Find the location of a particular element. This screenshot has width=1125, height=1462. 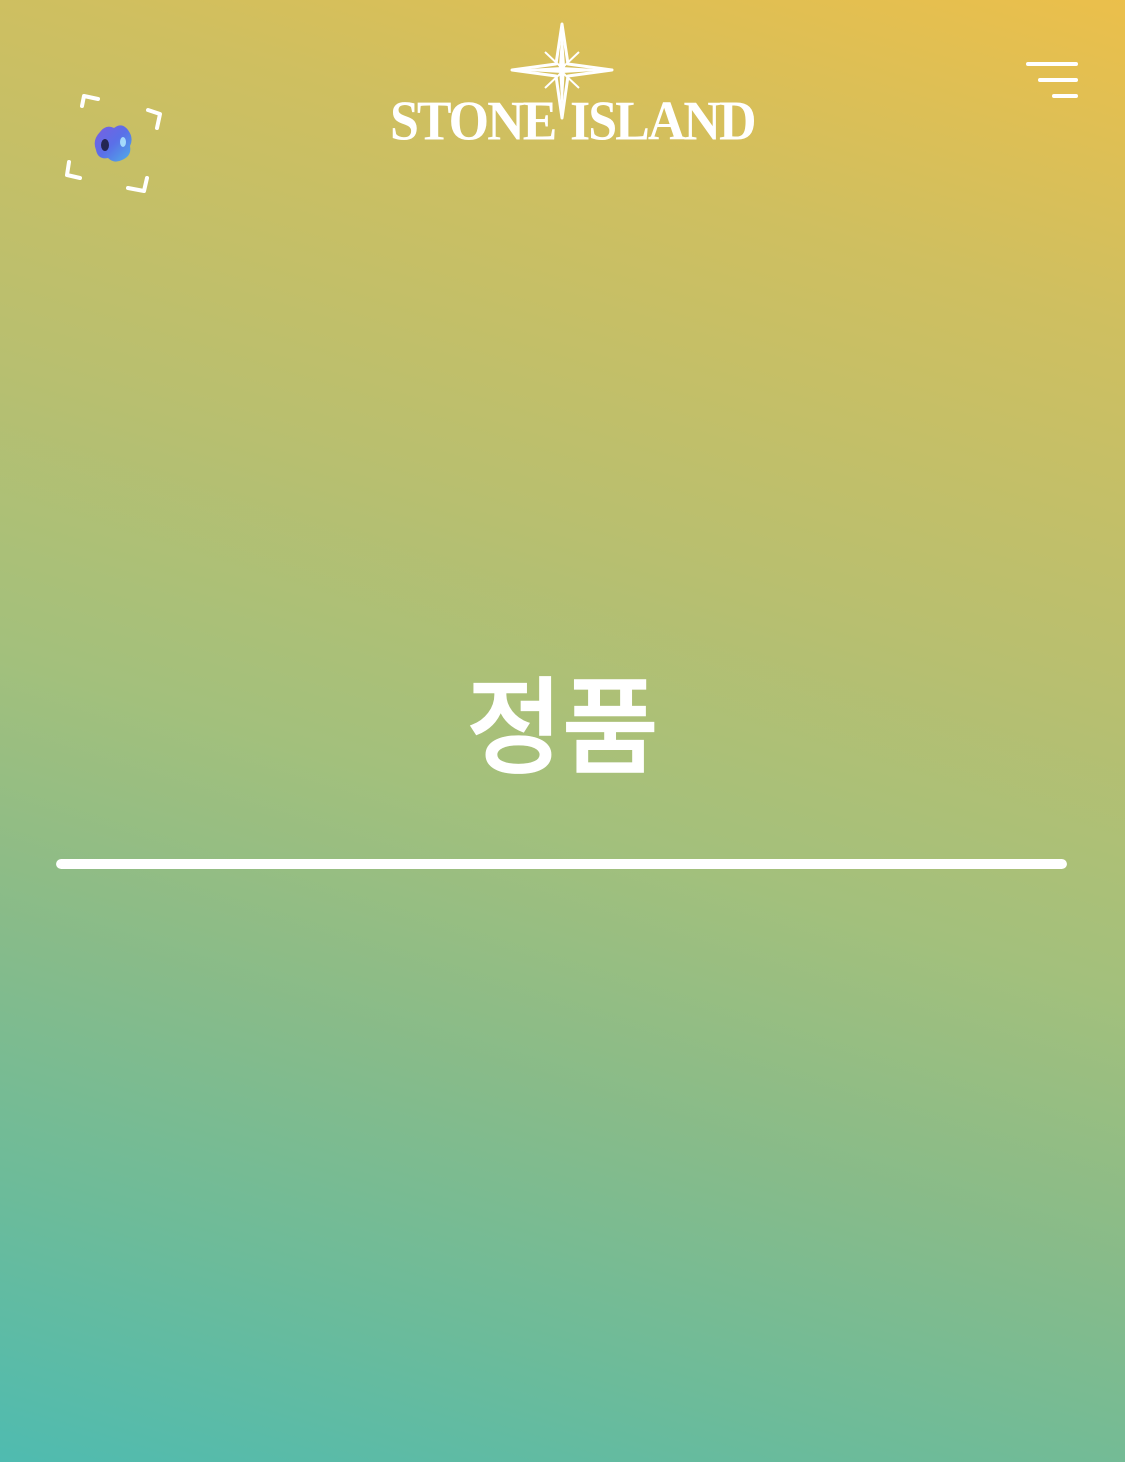

scan-button is located at coordinates (113, 144).